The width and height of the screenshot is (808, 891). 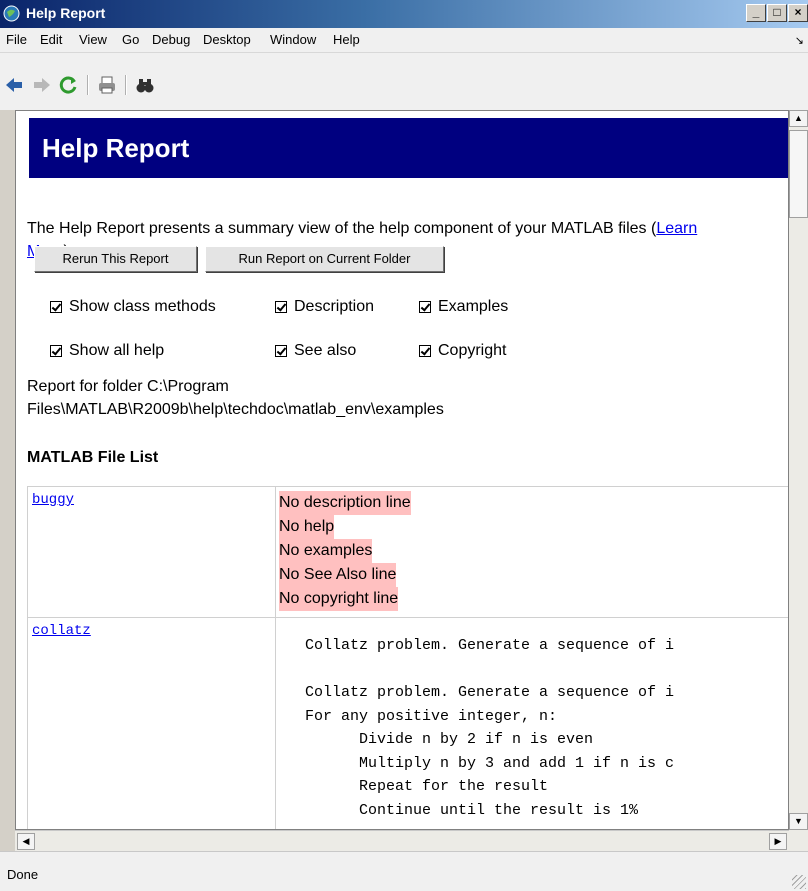 I want to click on title-bar: Help Report _ □ ×, so click(x=404, y=14).